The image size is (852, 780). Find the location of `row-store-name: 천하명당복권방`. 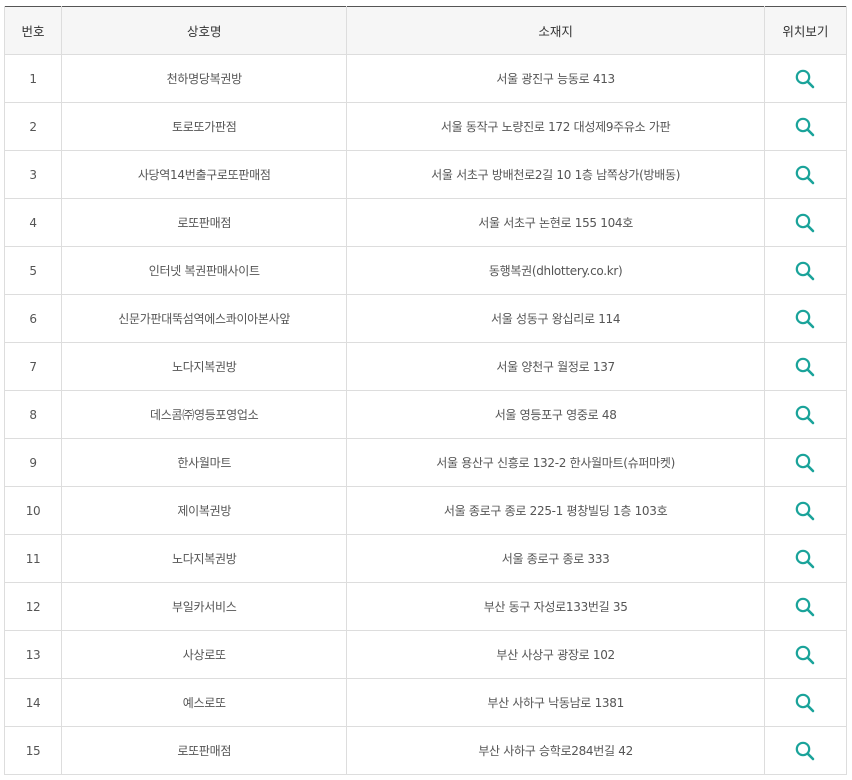

row-store-name: 천하명당복권방 is located at coordinates (204, 78).